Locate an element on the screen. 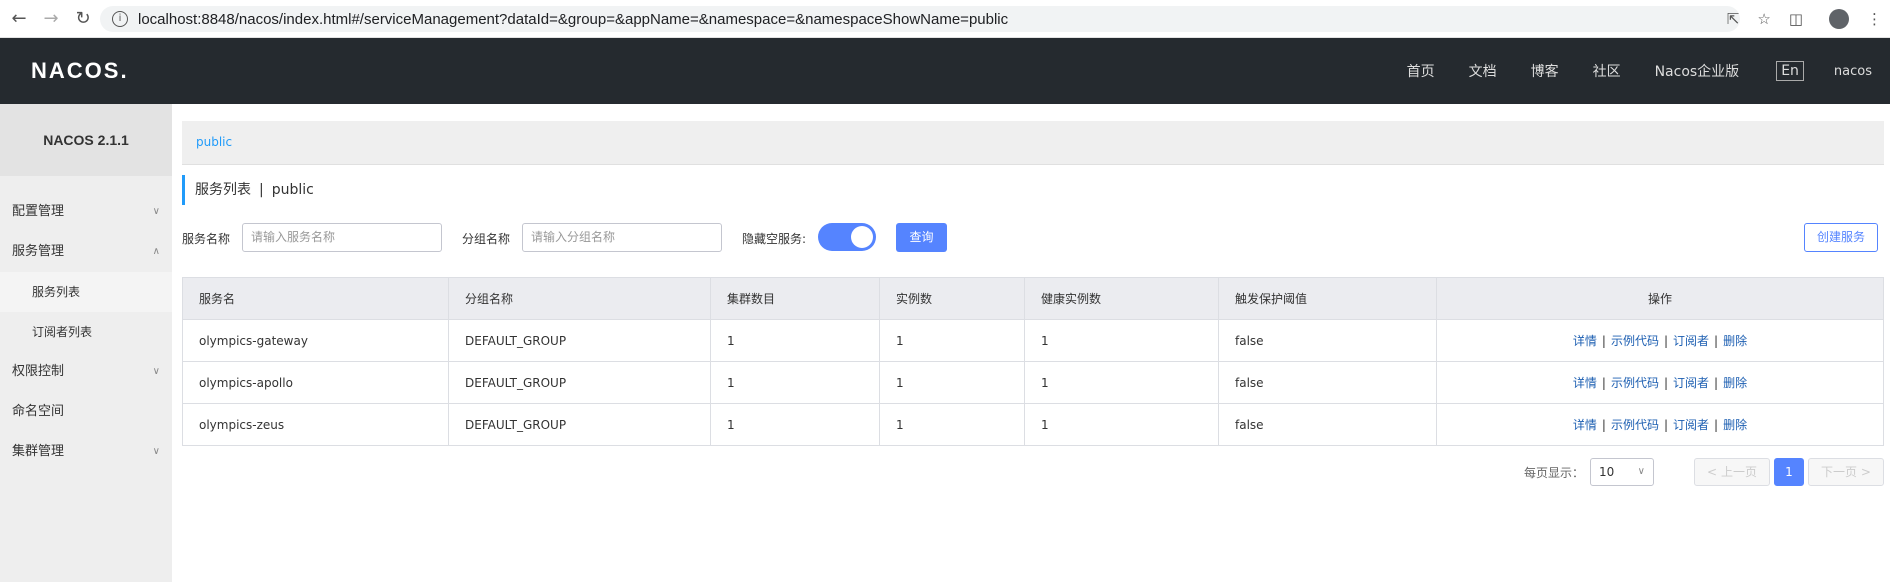 The height and width of the screenshot is (582, 1890). col-instance-count: 实例数 is located at coordinates (952, 298).